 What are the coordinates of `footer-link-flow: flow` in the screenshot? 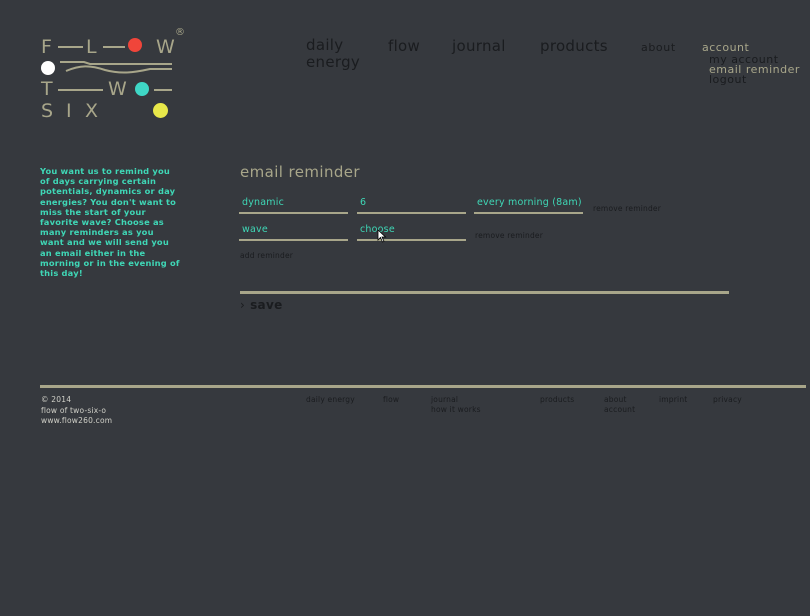 It's located at (391, 400).